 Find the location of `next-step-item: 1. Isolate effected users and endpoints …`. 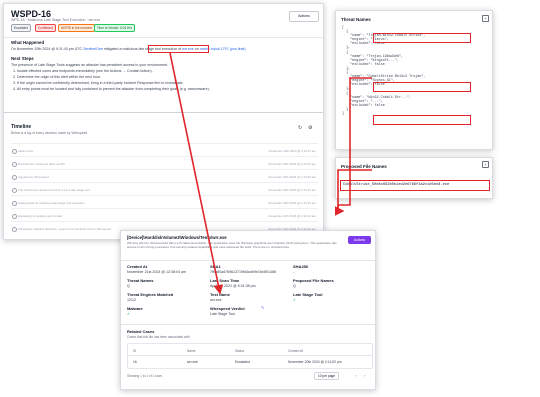

next-step-item: 1. Isolate effected users and endpoints … is located at coordinates (83, 71).